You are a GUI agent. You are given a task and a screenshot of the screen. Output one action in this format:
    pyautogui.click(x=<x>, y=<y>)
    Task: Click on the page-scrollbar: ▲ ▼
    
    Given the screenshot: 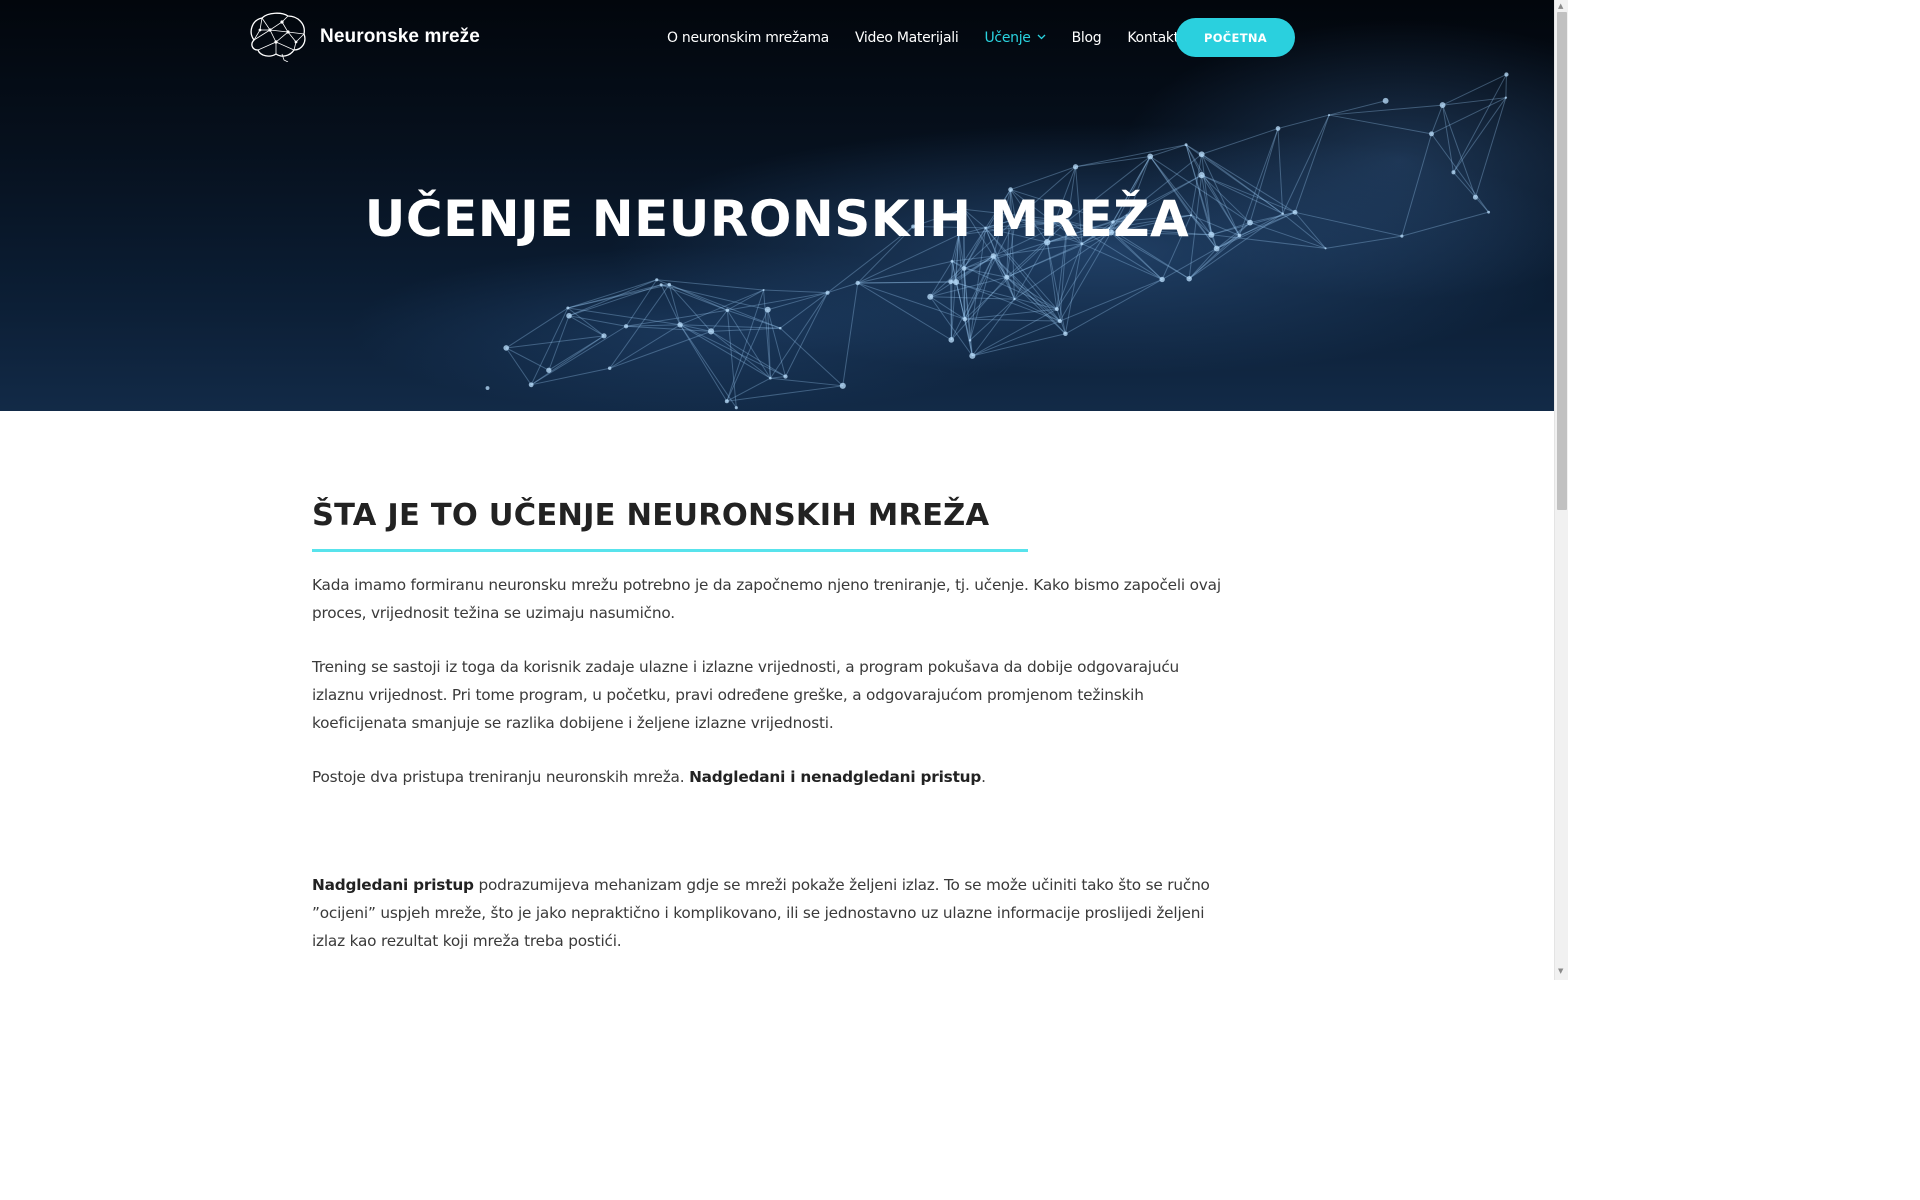 What is the action you would take?
    pyautogui.click(x=1561, y=490)
    